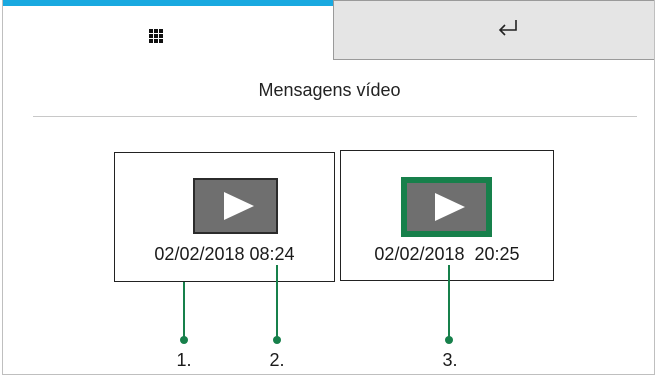  Describe the element at coordinates (450, 360) in the screenshot. I see `callout-label-3: 3.` at that location.